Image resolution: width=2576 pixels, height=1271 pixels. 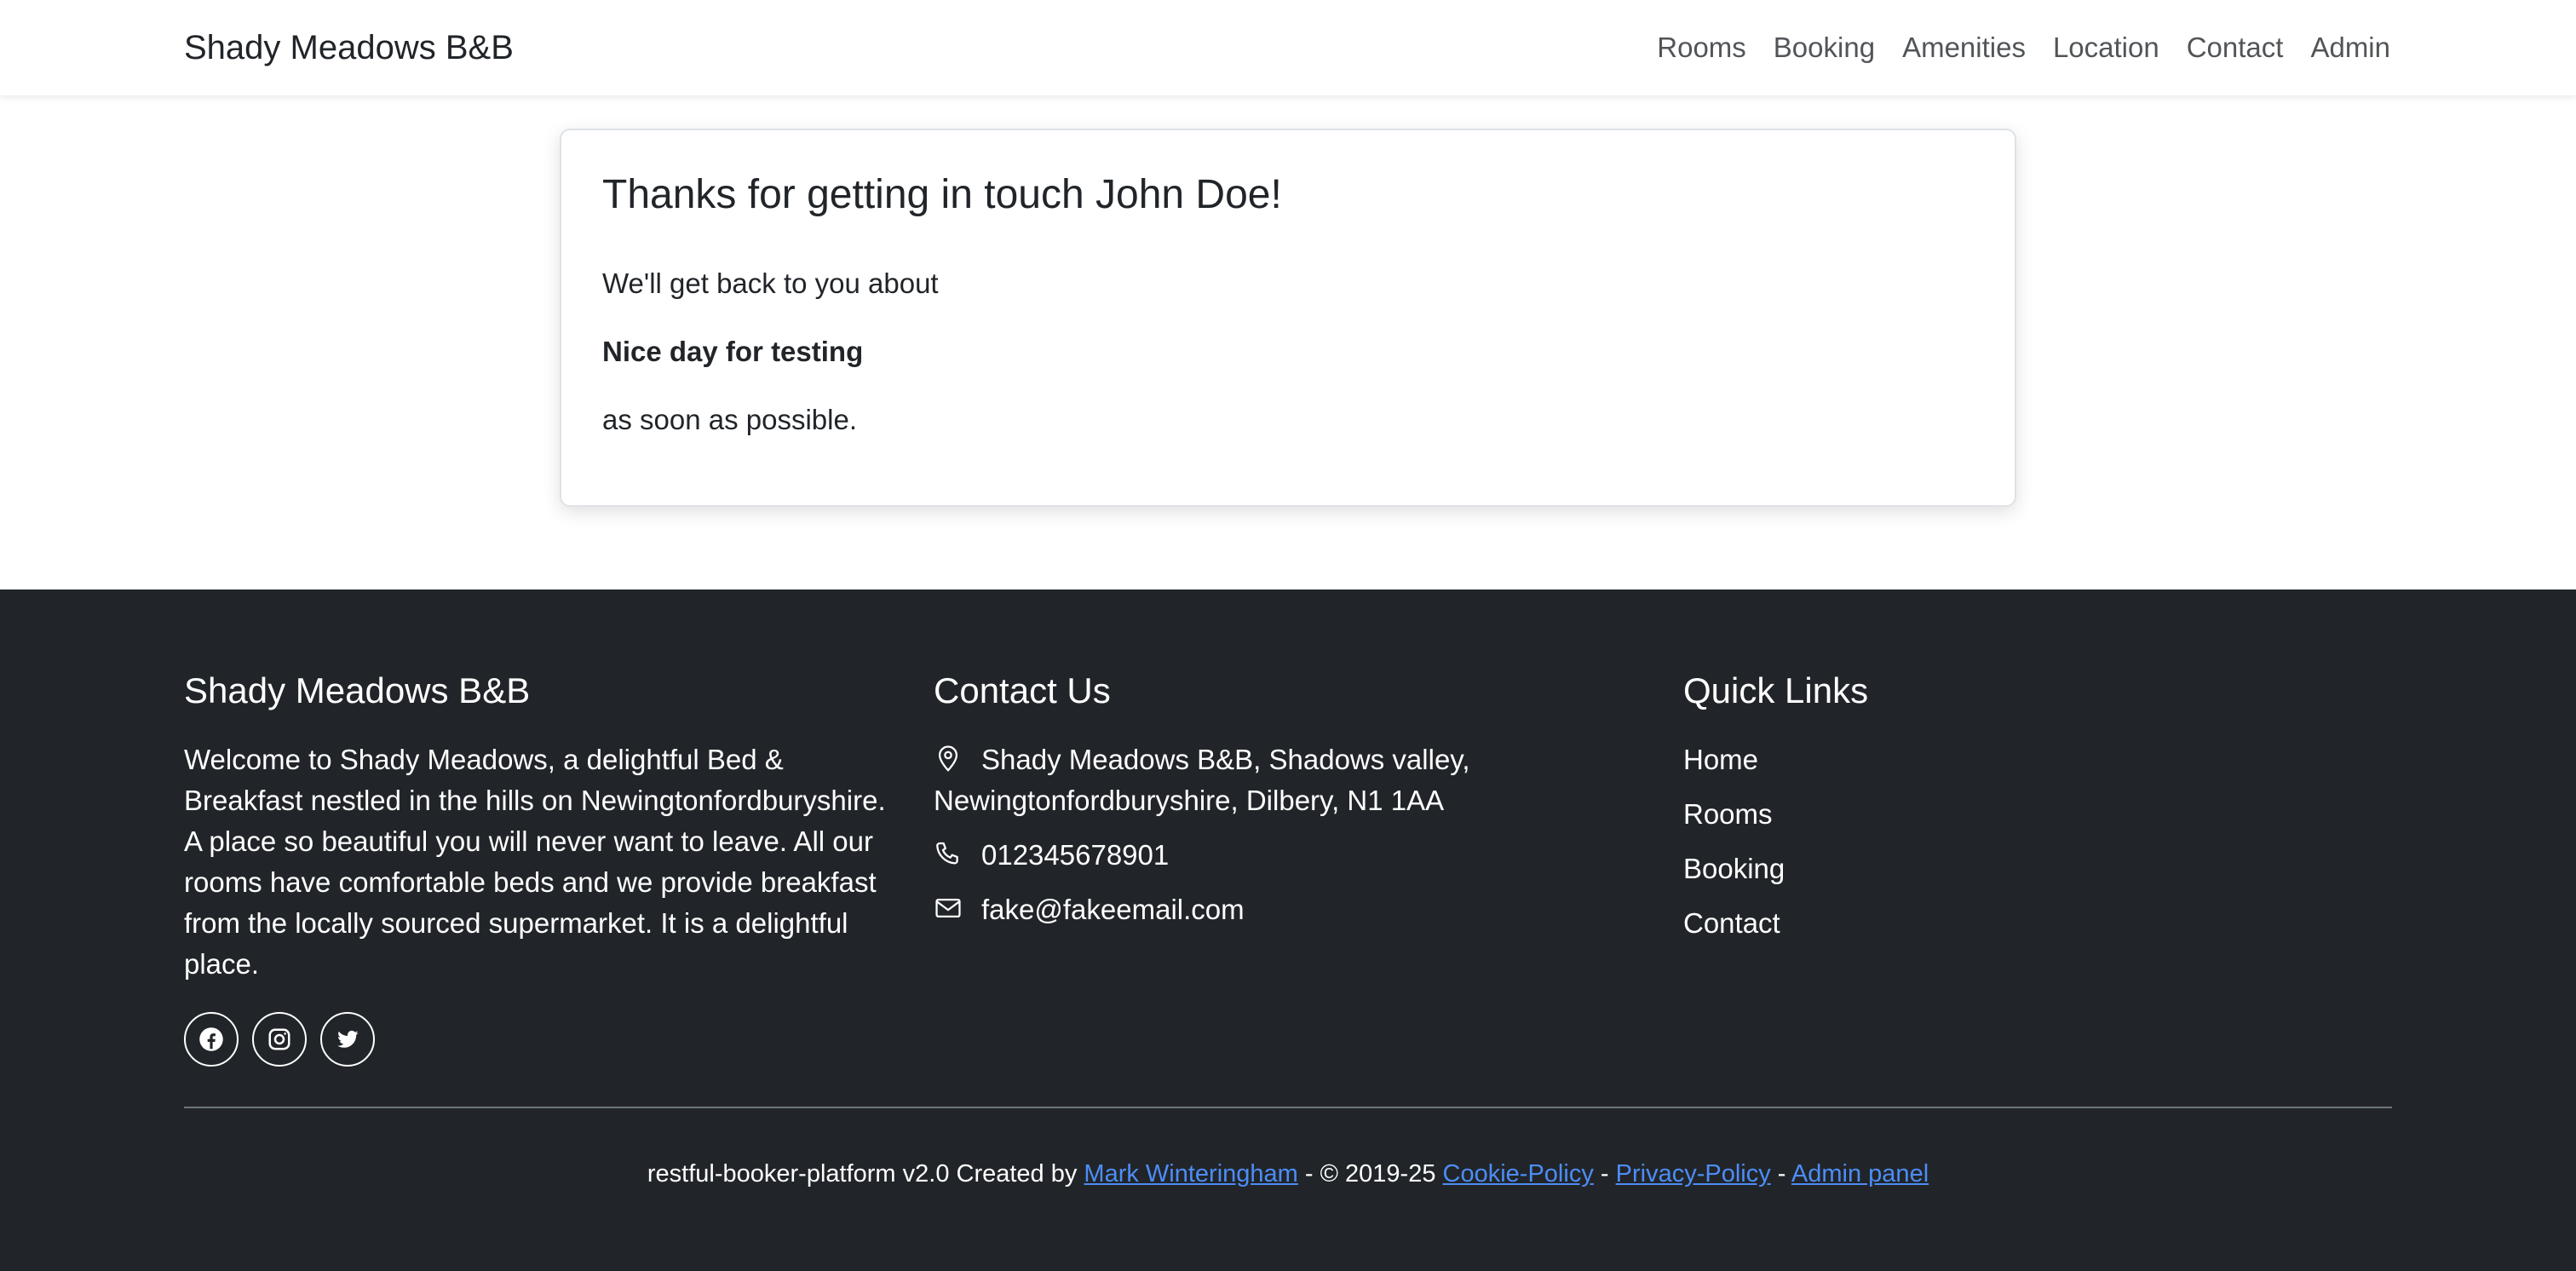 I want to click on footer-about-heading: Shady Meadows B&B, so click(x=358, y=690).